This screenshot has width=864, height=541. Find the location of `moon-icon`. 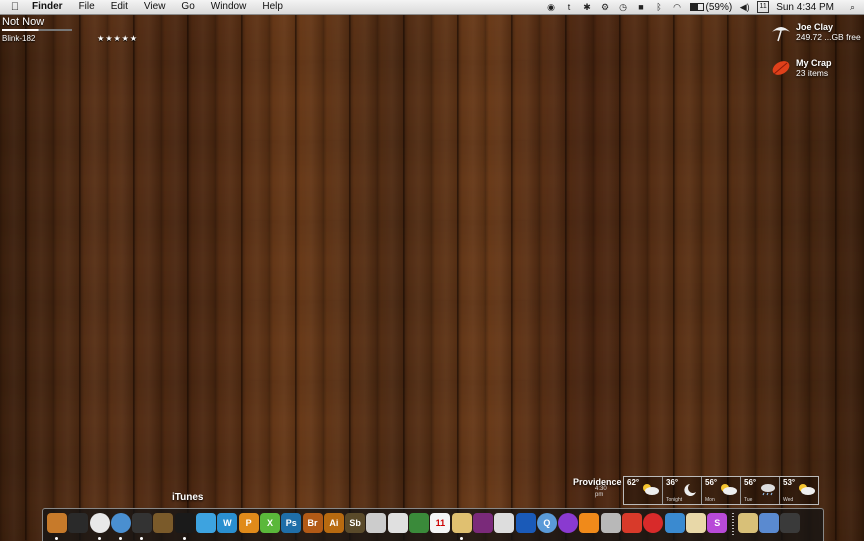

moon-icon is located at coordinates (690, 490).